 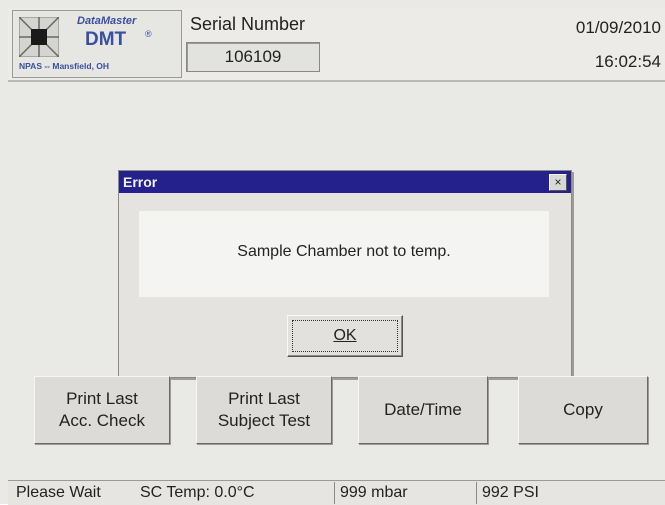 I want to click on status-pressure-psi: 992 PSI, so click(x=510, y=492).